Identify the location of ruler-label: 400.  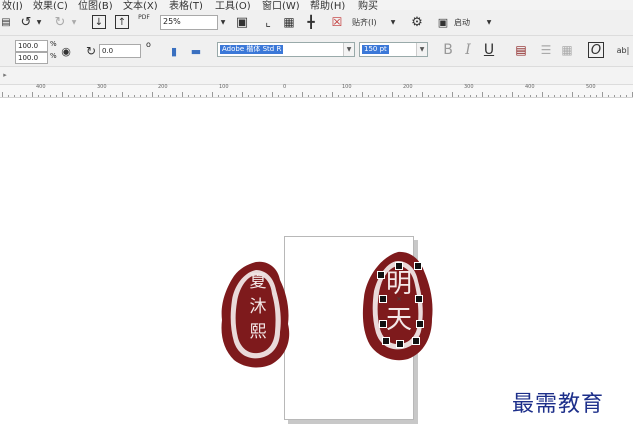
(41, 87).